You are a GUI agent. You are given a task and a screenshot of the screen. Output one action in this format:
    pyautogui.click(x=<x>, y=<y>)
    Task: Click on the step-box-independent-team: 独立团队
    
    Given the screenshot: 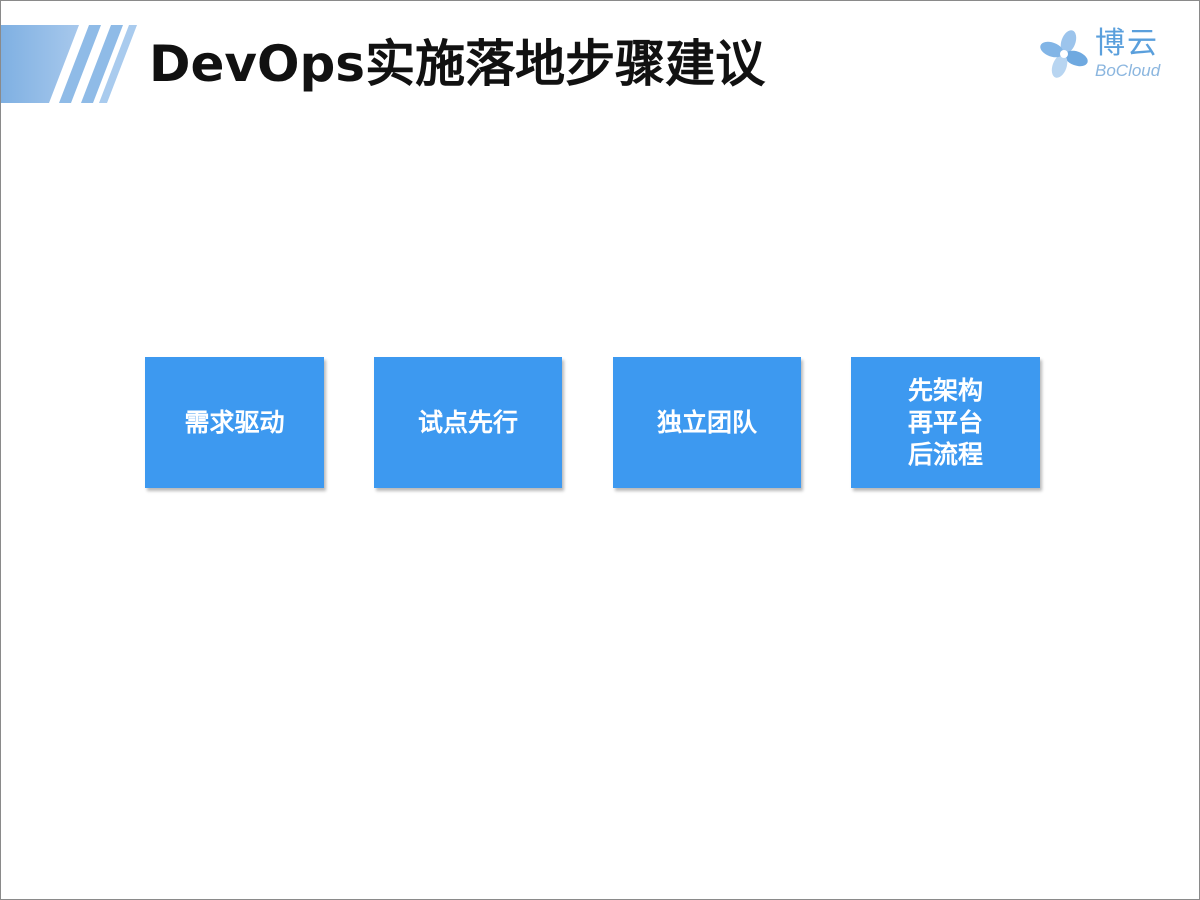 What is the action you would take?
    pyautogui.click(x=707, y=422)
    